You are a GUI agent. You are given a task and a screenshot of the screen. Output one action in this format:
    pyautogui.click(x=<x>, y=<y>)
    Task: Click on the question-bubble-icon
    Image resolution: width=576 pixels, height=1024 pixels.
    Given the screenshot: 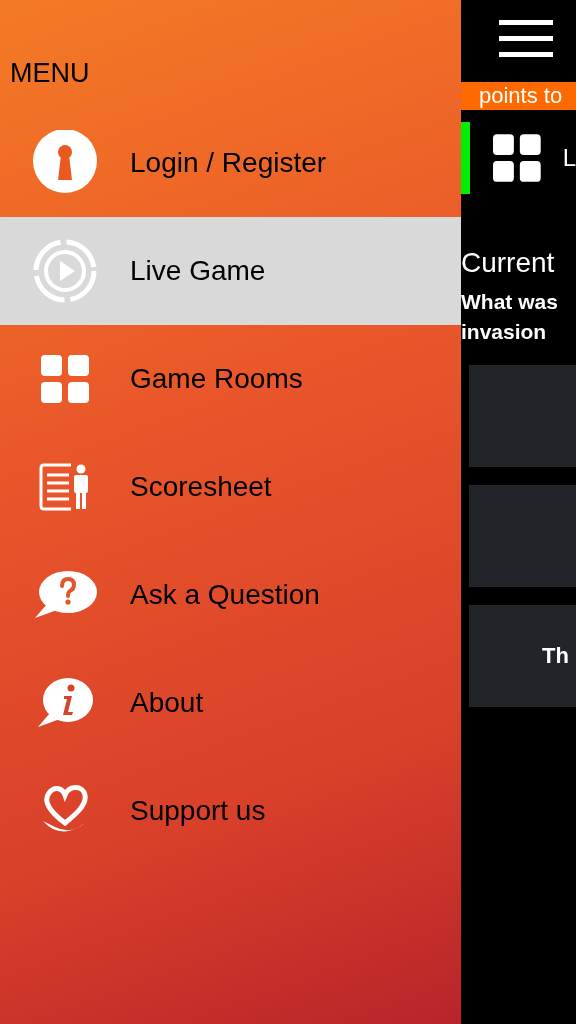 What is the action you would take?
    pyautogui.click(x=65, y=595)
    